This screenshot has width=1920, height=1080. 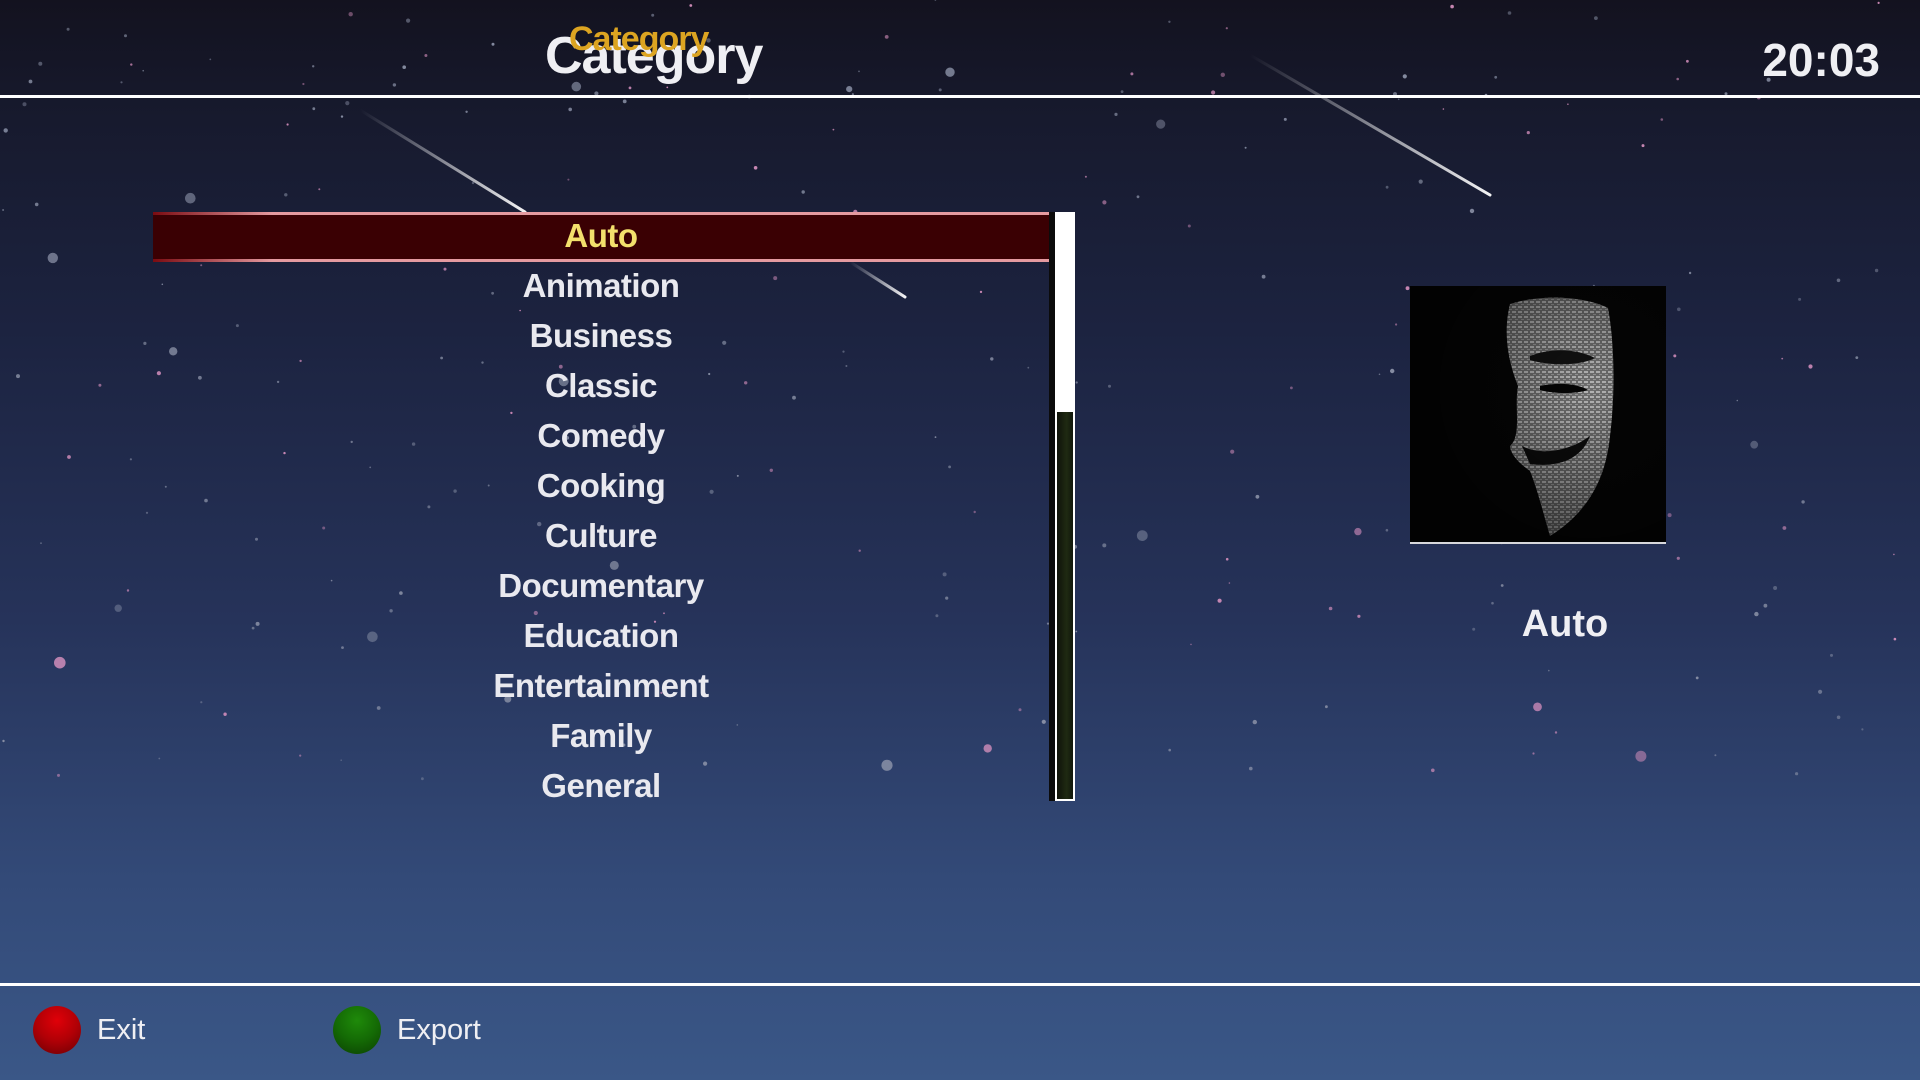 I want to click on category-item: Comedy, so click(x=601, y=437).